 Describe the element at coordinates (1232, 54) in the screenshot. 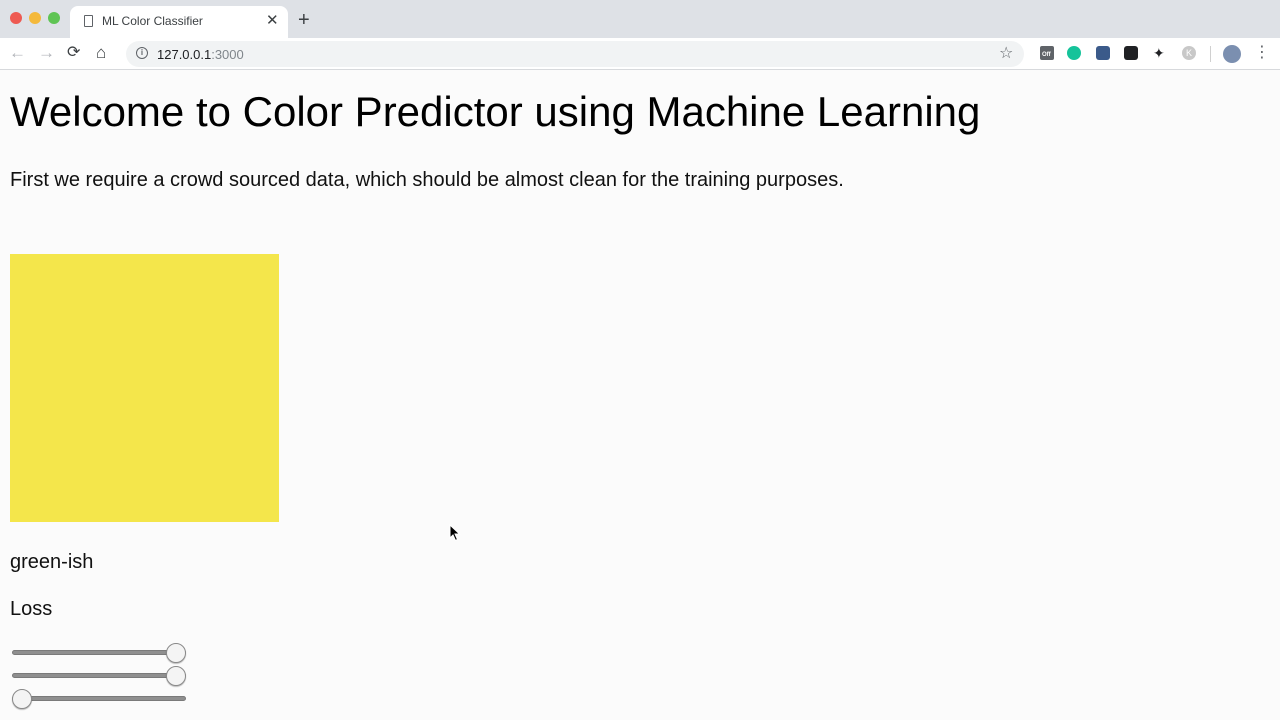

I see `profile-avatar` at that location.